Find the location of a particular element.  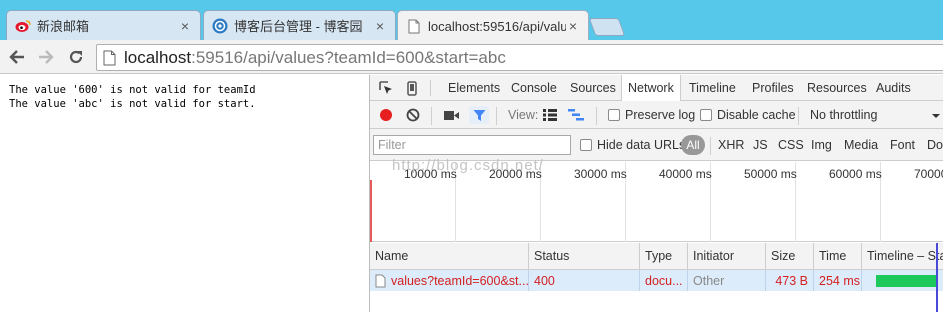

tick-label: 60000 ms is located at coordinates (855, 174).